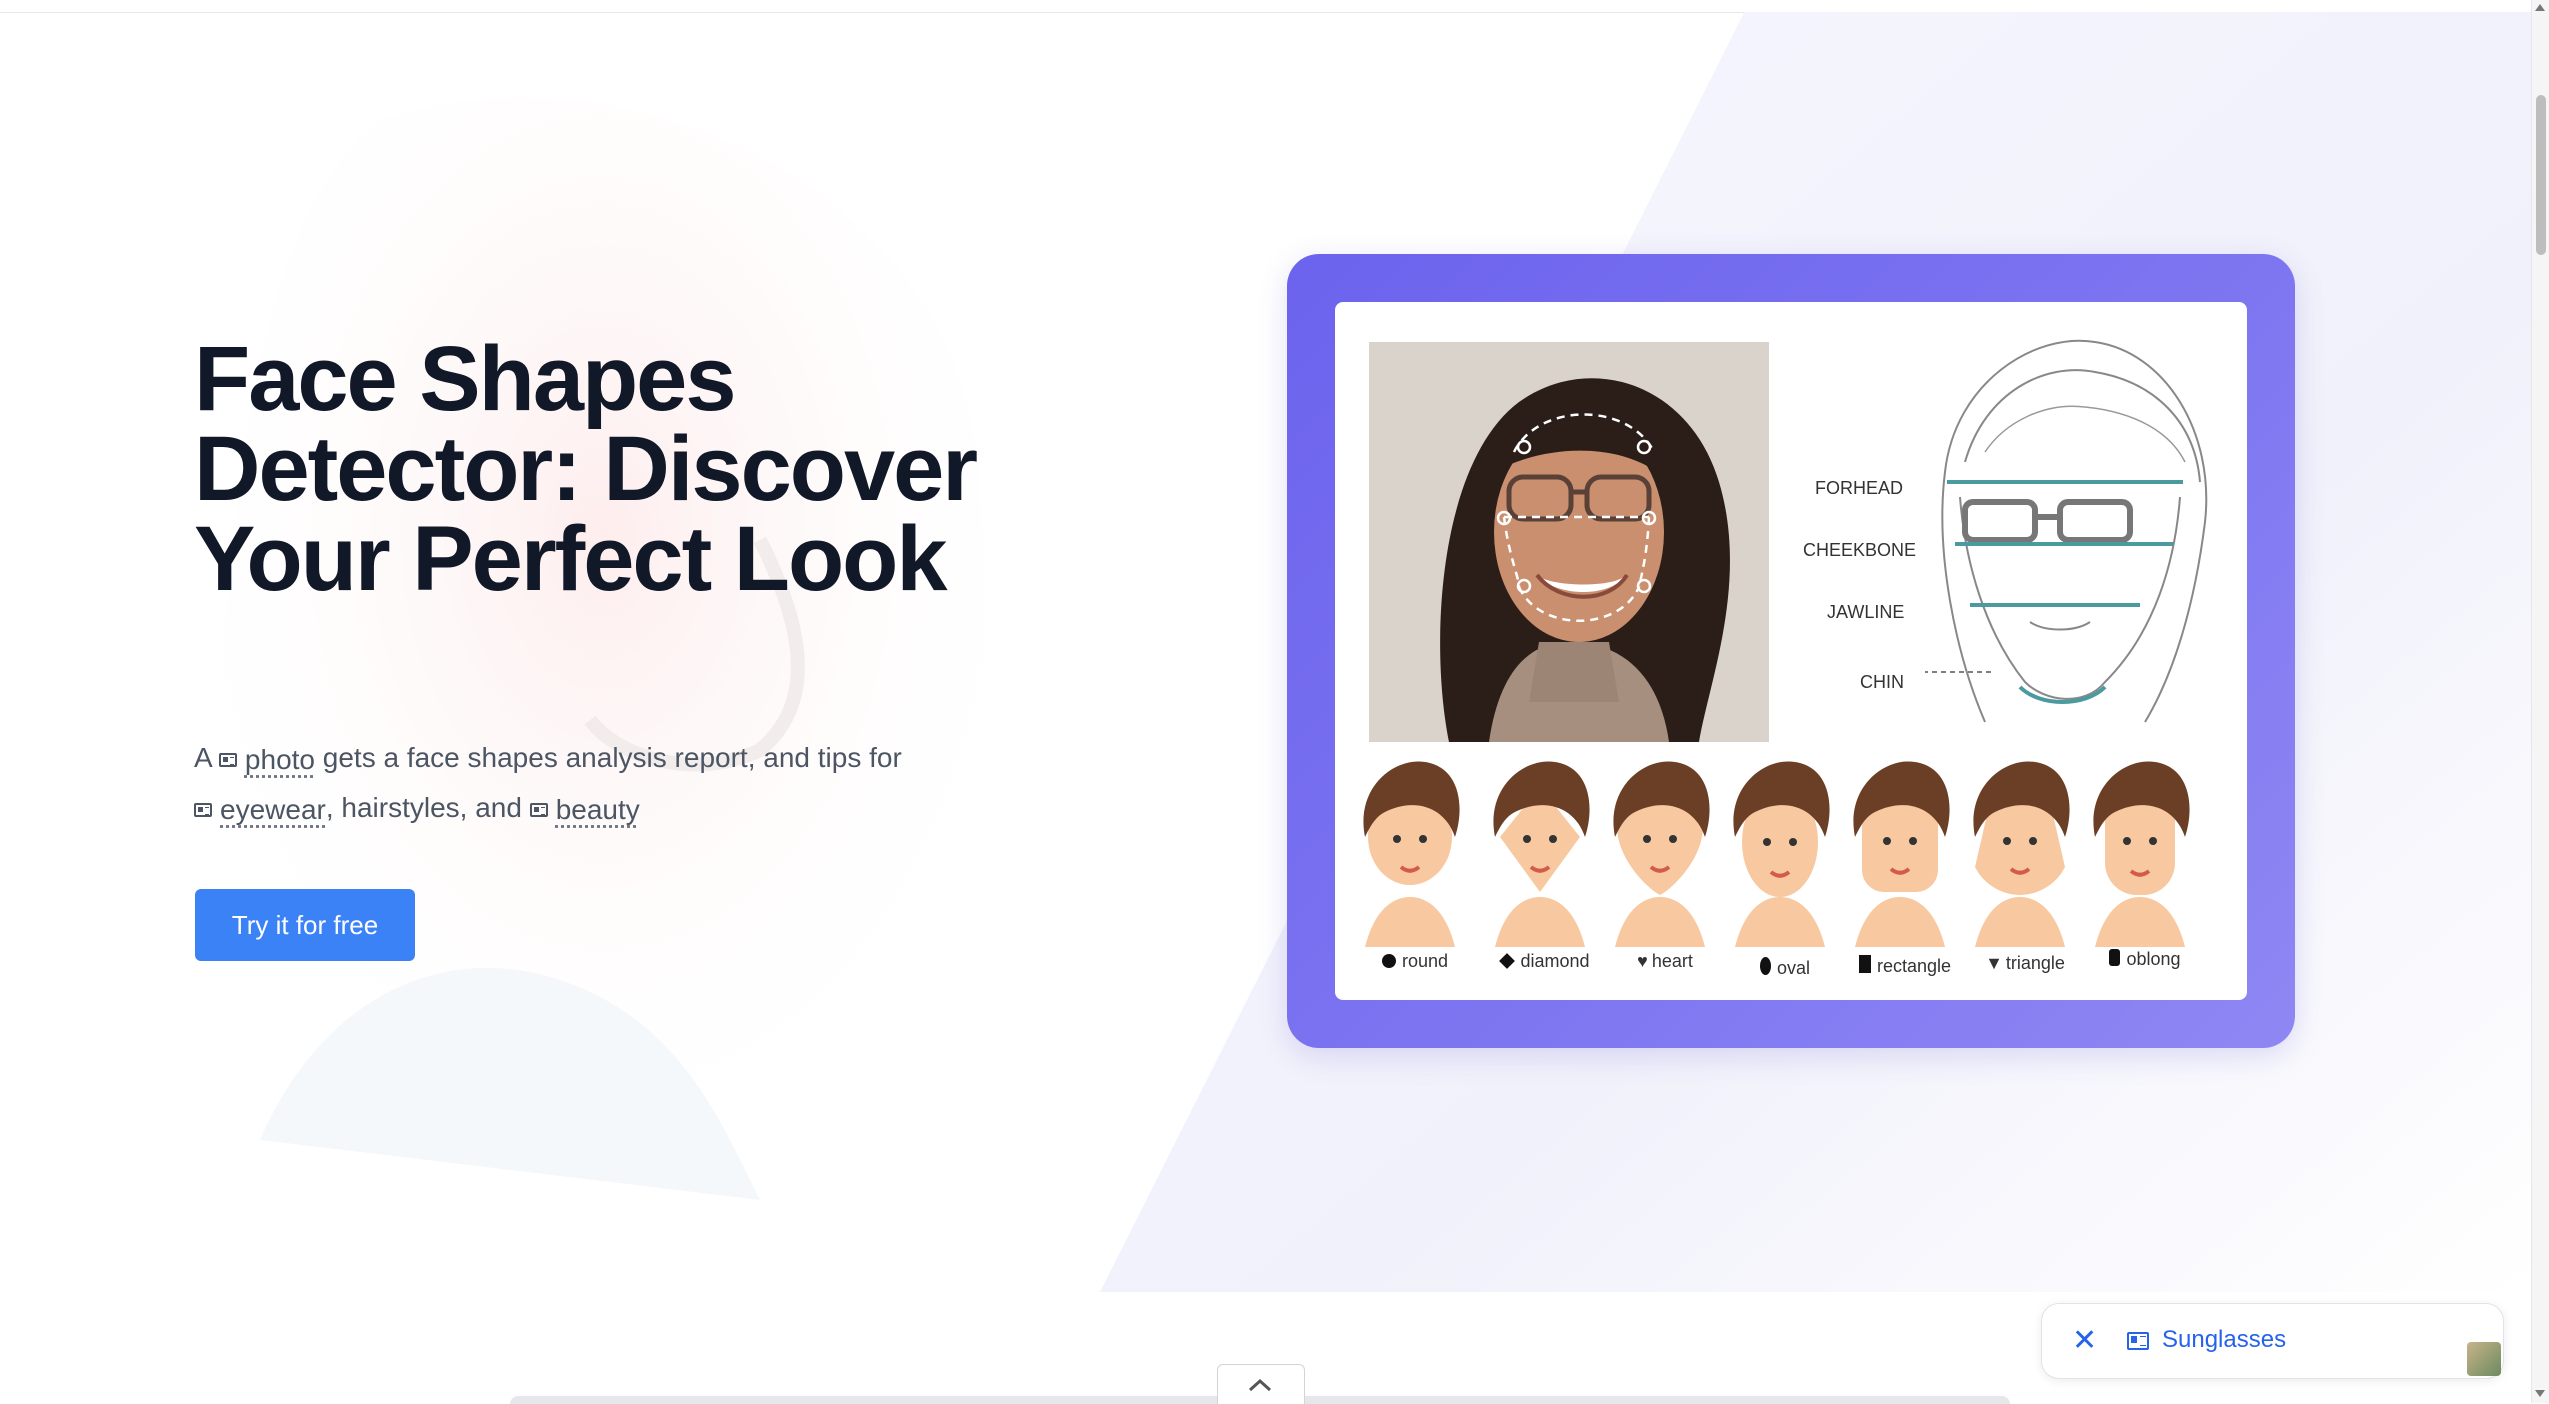  Describe the element at coordinates (280, 760) in the screenshot. I see `link-photo: photo` at that location.